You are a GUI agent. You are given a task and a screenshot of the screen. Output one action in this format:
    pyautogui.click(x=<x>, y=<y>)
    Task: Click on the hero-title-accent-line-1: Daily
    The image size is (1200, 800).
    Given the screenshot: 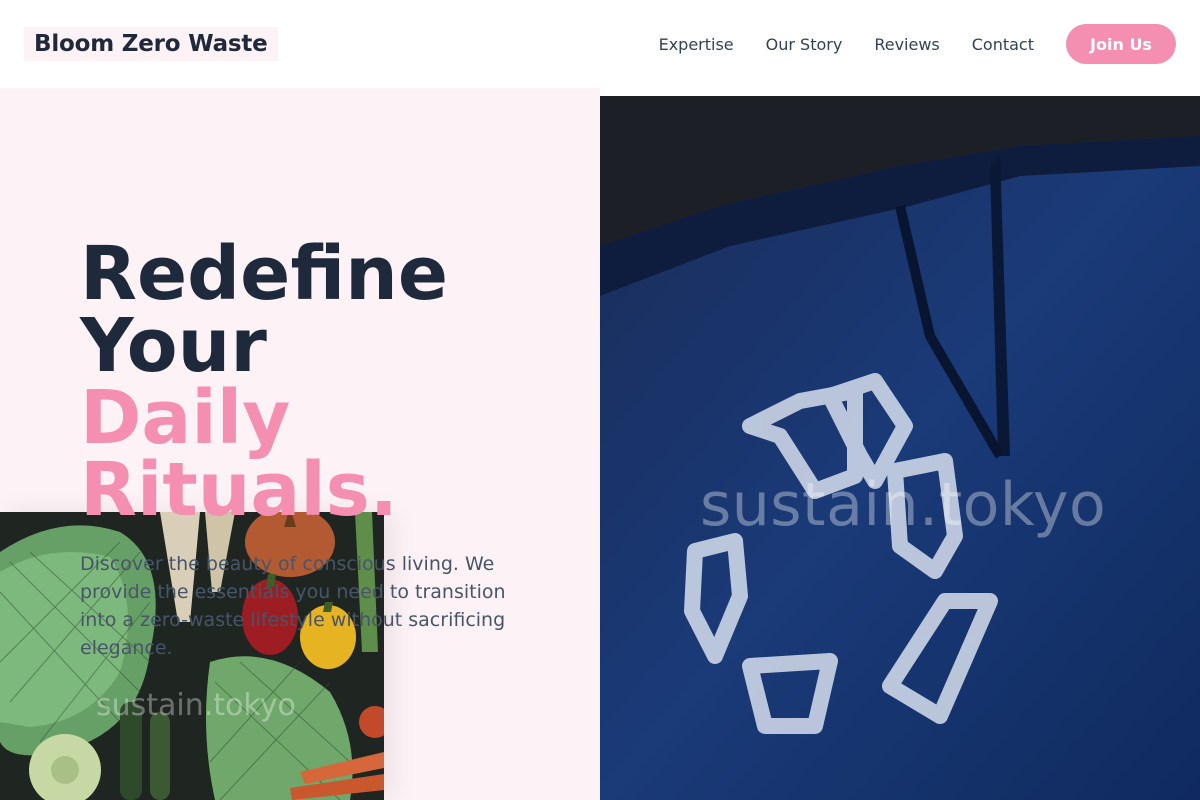 What is the action you would take?
    pyautogui.click(x=185, y=418)
    